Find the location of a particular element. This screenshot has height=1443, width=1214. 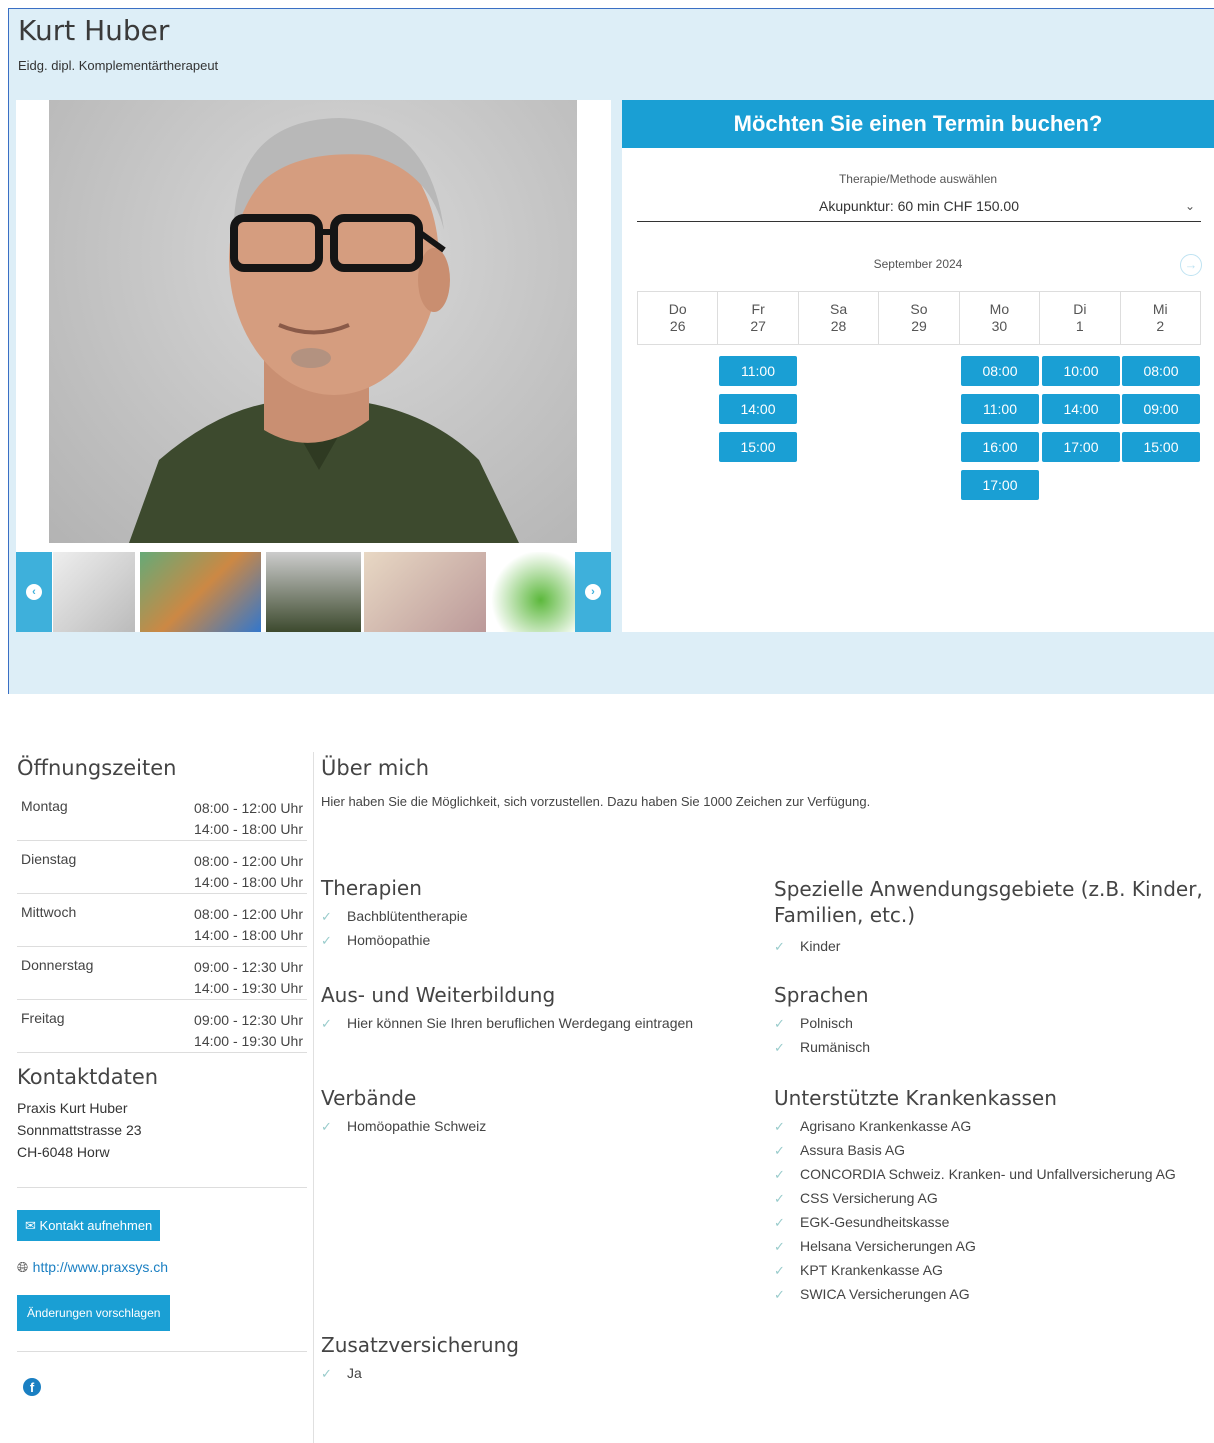

thumbnail-strip: ‹ › is located at coordinates (313, 592).